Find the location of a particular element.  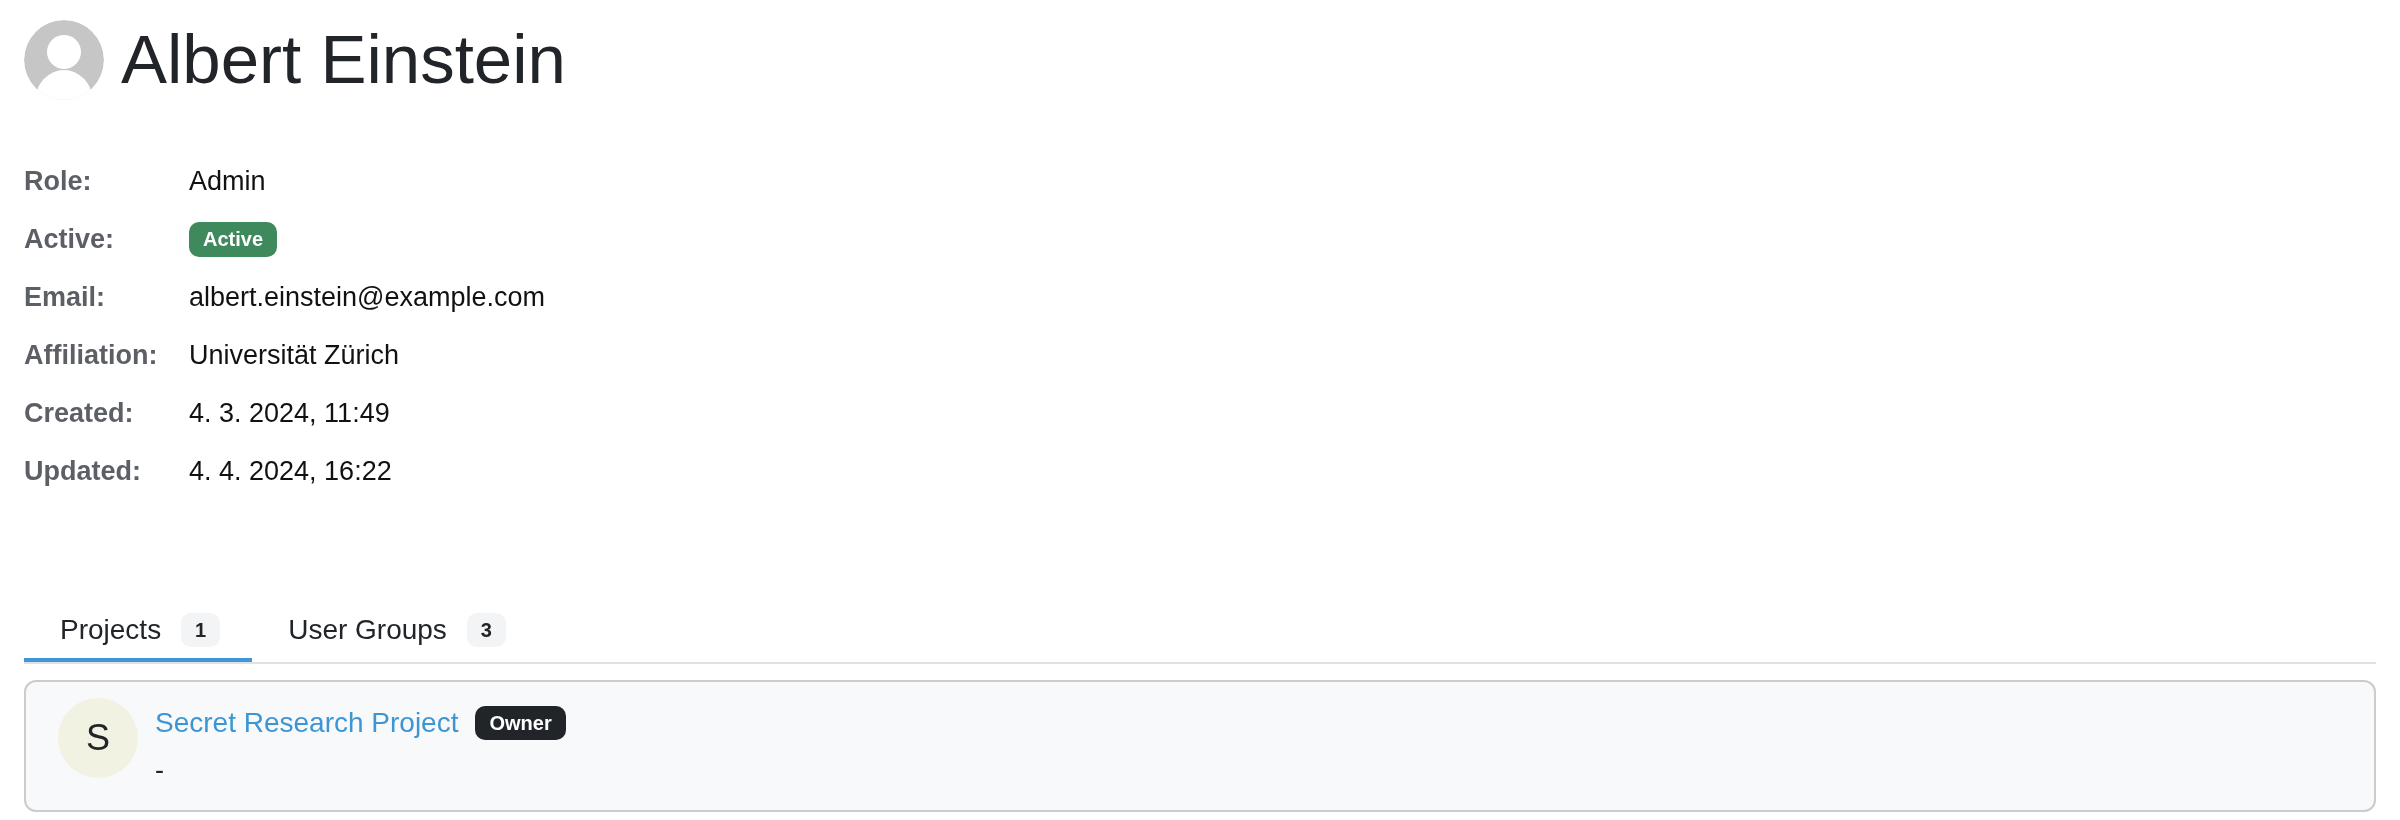

detail-value: Admin is located at coordinates (227, 181).